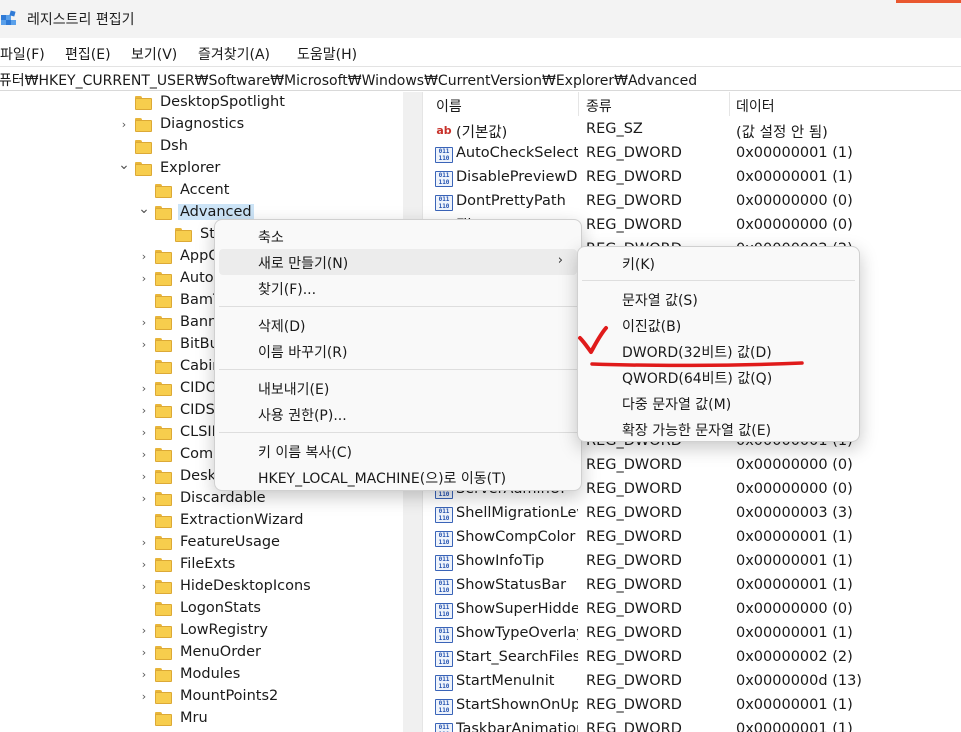 This screenshot has height=732, width=961. What do you see at coordinates (695, 131) in the screenshot?
I see `value-row: ab (기본값) REG_SZ (값 설정 안 됨)` at bounding box center [695, 131].